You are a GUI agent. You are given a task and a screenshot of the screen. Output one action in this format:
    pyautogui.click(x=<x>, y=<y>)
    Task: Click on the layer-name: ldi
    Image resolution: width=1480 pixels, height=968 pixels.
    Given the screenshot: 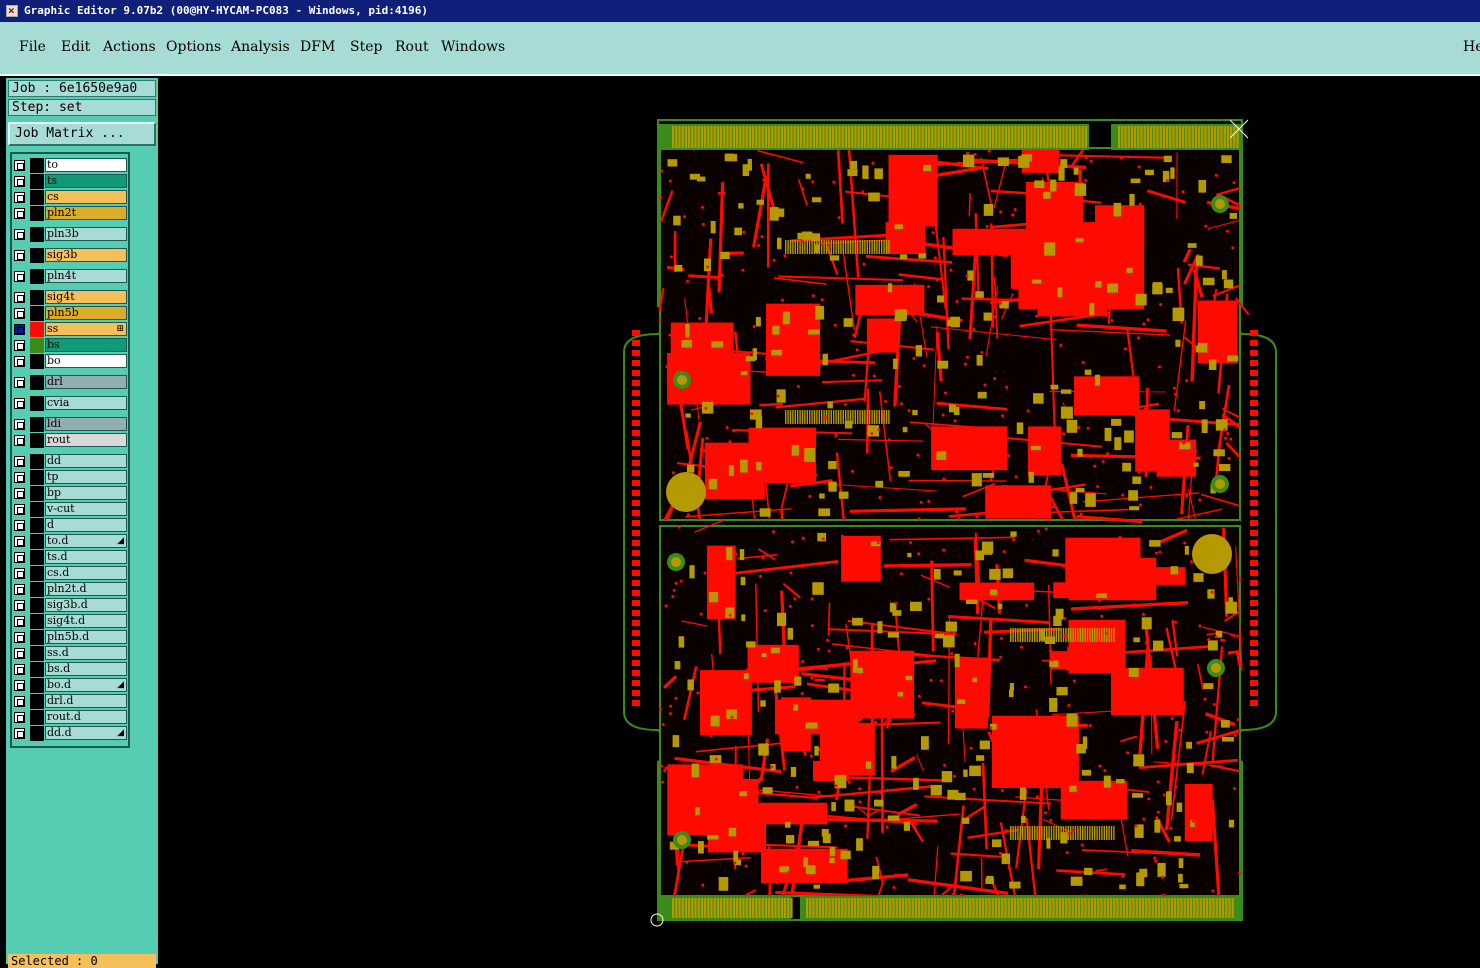 What is the action you would take?
    pyautogui.click(x=86, y=424)
    